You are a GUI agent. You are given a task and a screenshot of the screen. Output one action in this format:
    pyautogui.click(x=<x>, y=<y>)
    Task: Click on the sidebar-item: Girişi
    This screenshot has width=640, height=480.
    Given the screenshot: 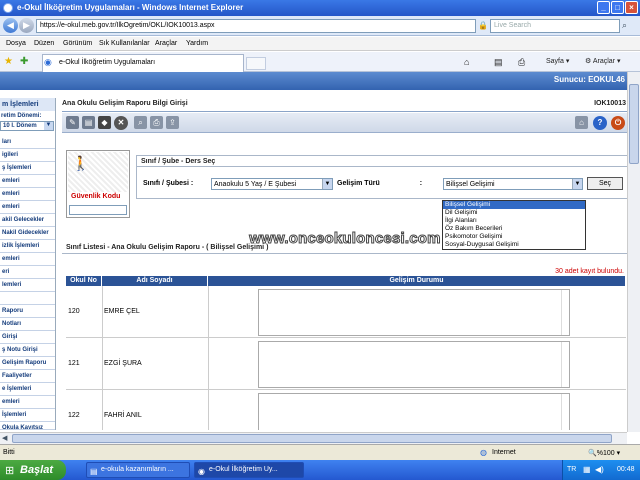 What is the action you would take?
    pyautogui.click(x=27, y=337)
    